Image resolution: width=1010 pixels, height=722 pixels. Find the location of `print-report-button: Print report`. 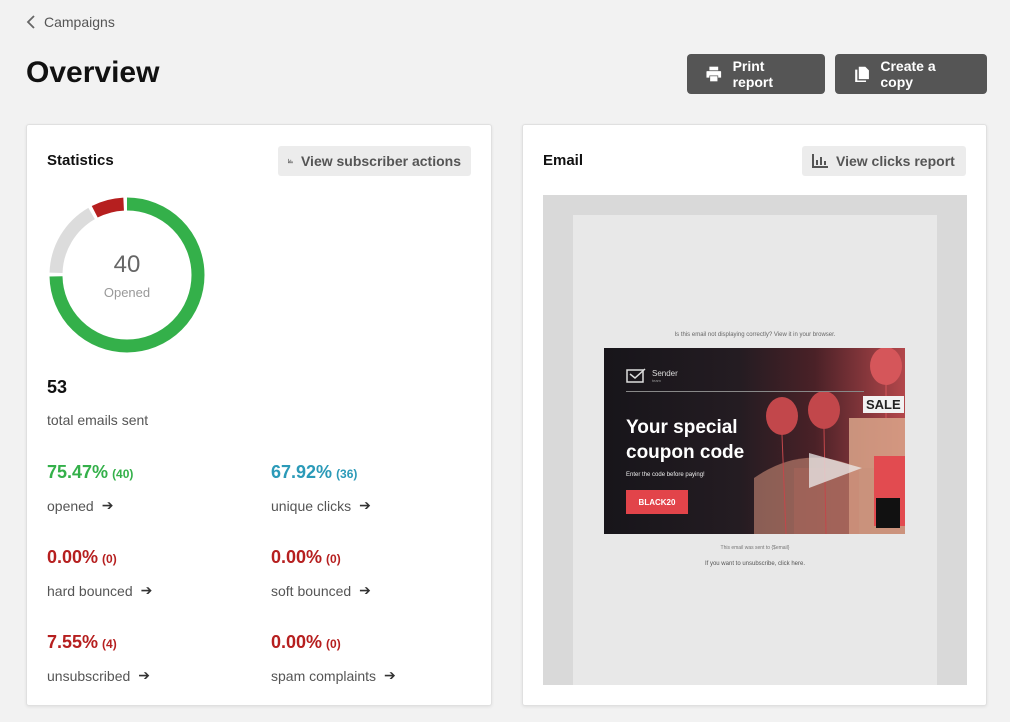

print-report-button: Print report is located at coordinates (756, 74).